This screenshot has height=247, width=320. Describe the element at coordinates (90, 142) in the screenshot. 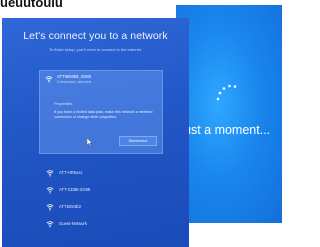

I see `mouse-cursor-icon` at that location.